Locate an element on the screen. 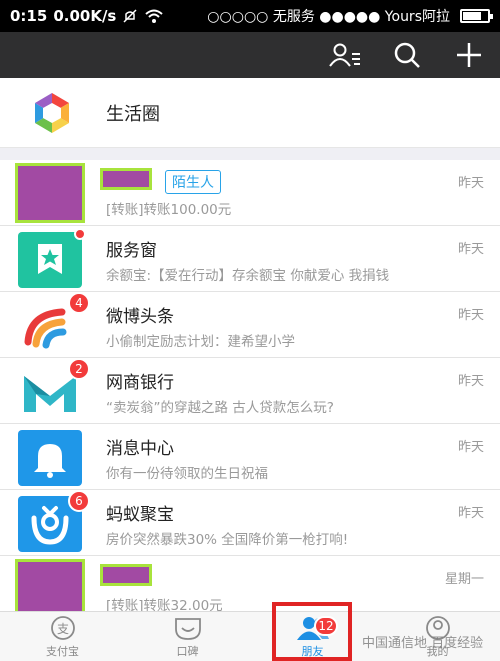  message-time: 星期一 is located at coordinates (464, 579).